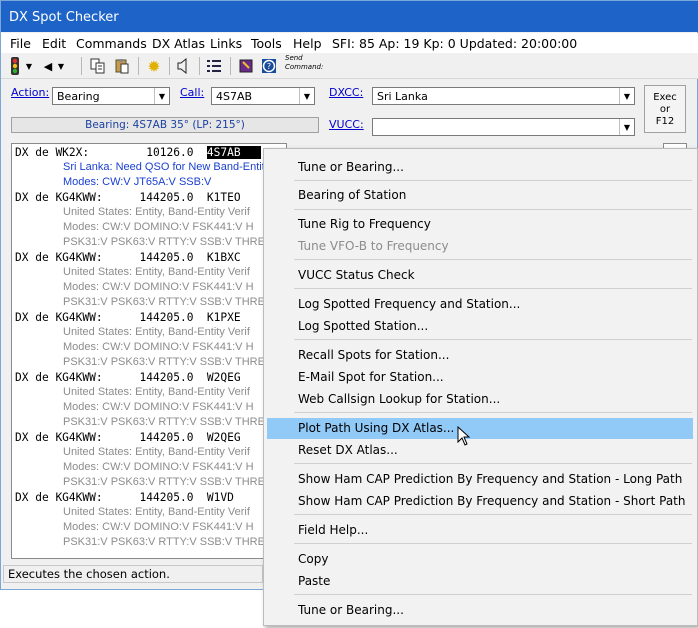  What do you see at coordinates (138, 152) in the screenshot?
I see `spot-row: DX de WK2X: 10126.0 4S7AB` at bounding box center [138, 152].